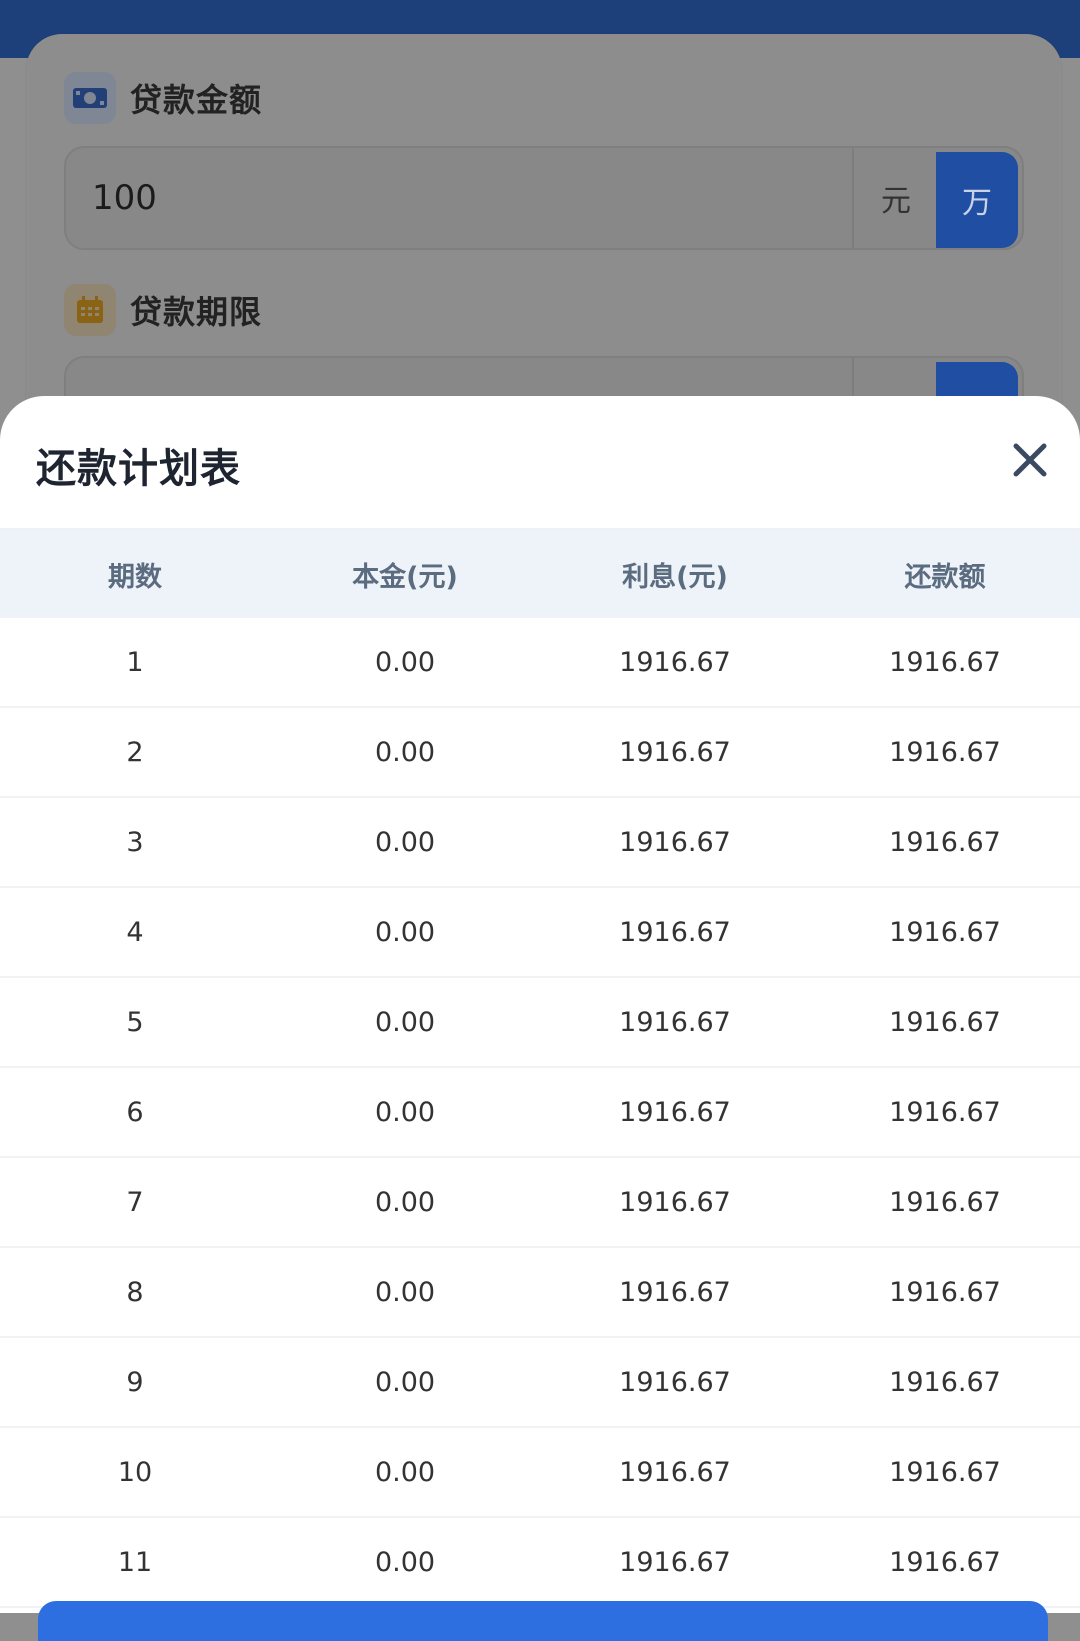  I want to click on close-icon, so click(1030, 460).